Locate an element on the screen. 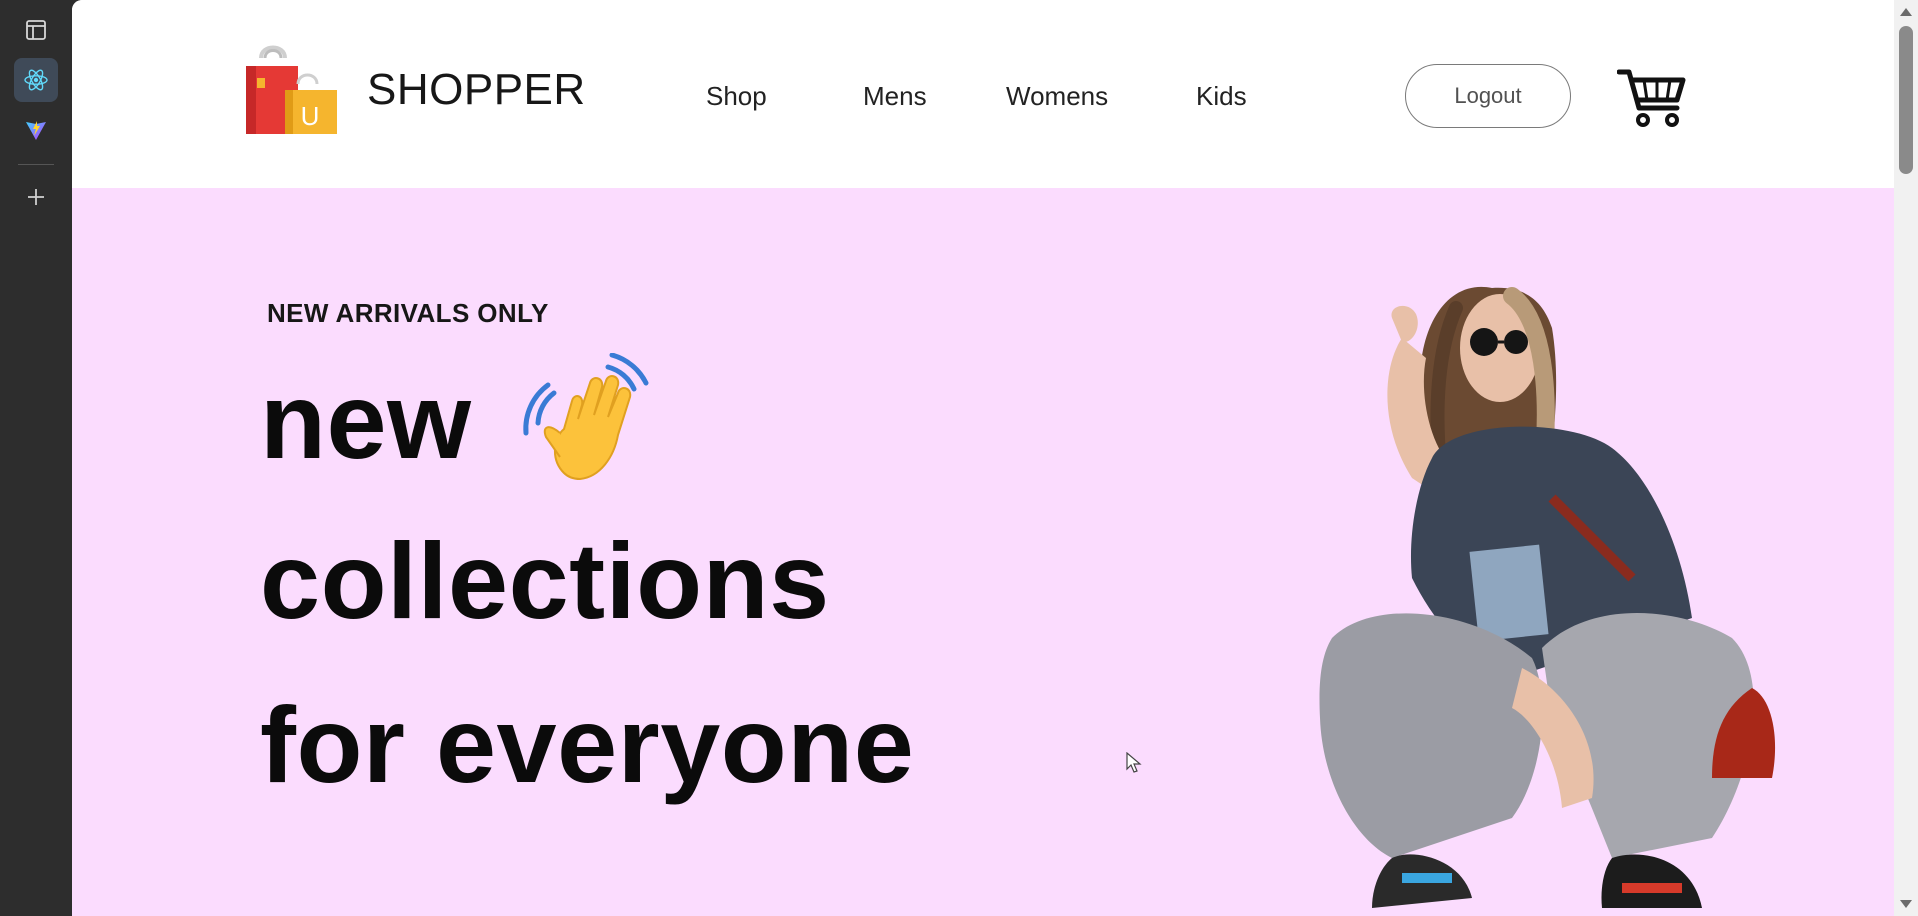  logo: U SHOPPER is located at coordinates (414, 90).